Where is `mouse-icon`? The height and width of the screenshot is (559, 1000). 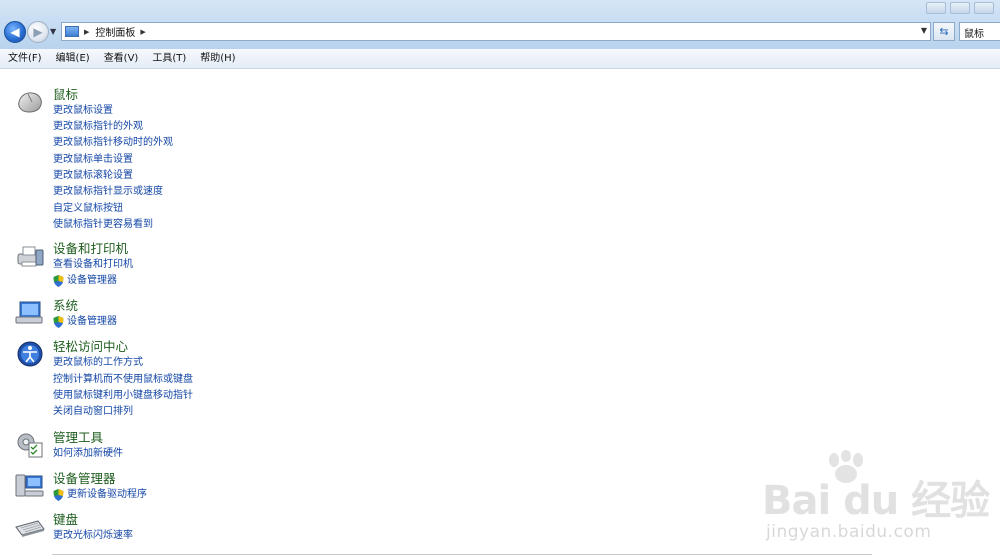 mouse-icon is located at coordinates (30, 102).